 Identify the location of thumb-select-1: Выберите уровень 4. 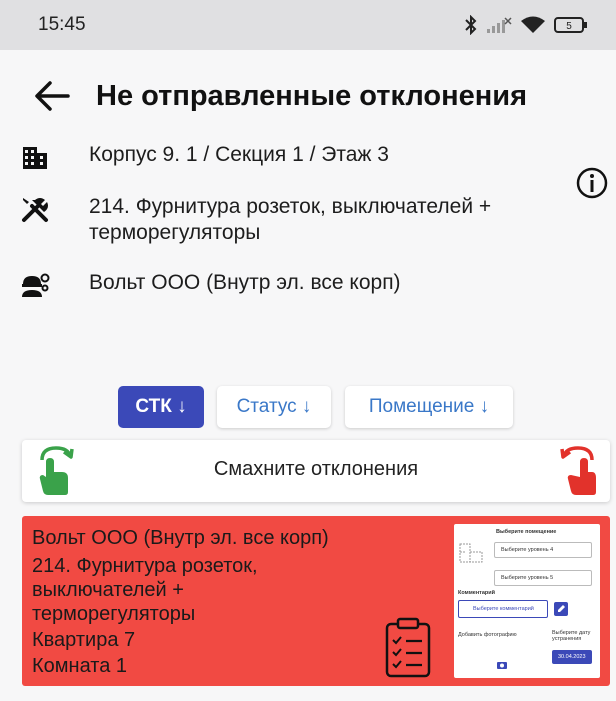
(543, 550).